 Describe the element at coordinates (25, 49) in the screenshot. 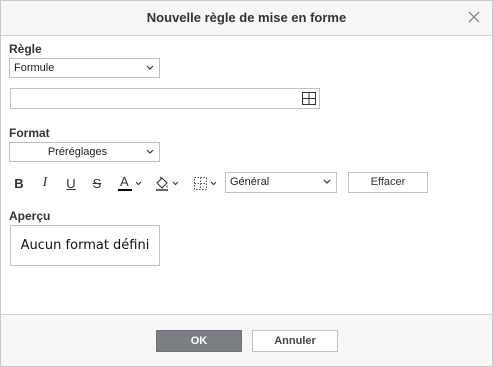

I see `rule-label: Règle` at that location.